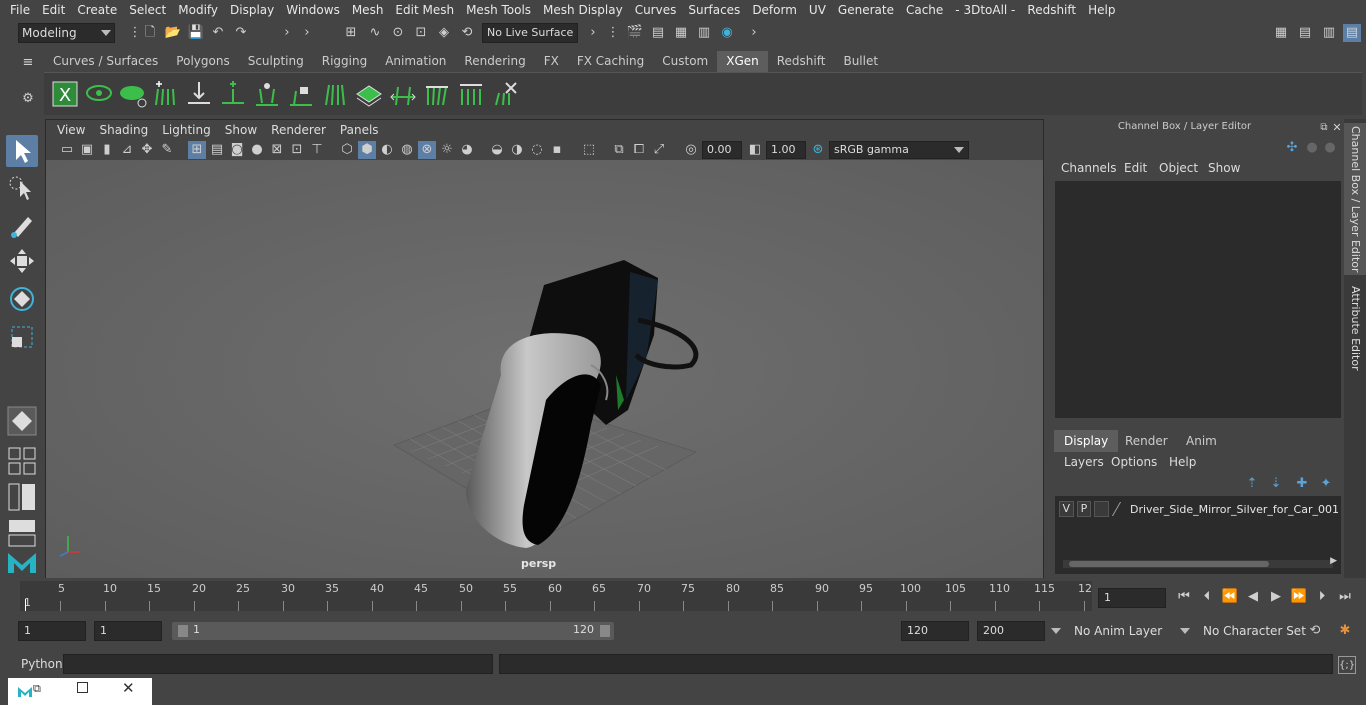  Describe the element at coordinates (1169, 564) in the screenshot. I see `layer-scrollbar-thumb` at that location.